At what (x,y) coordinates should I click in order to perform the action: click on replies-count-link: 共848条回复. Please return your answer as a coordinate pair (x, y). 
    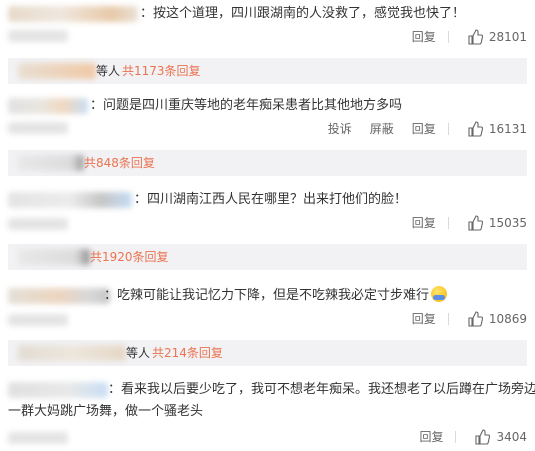
    Looking at the image, I should click on (119, 163).